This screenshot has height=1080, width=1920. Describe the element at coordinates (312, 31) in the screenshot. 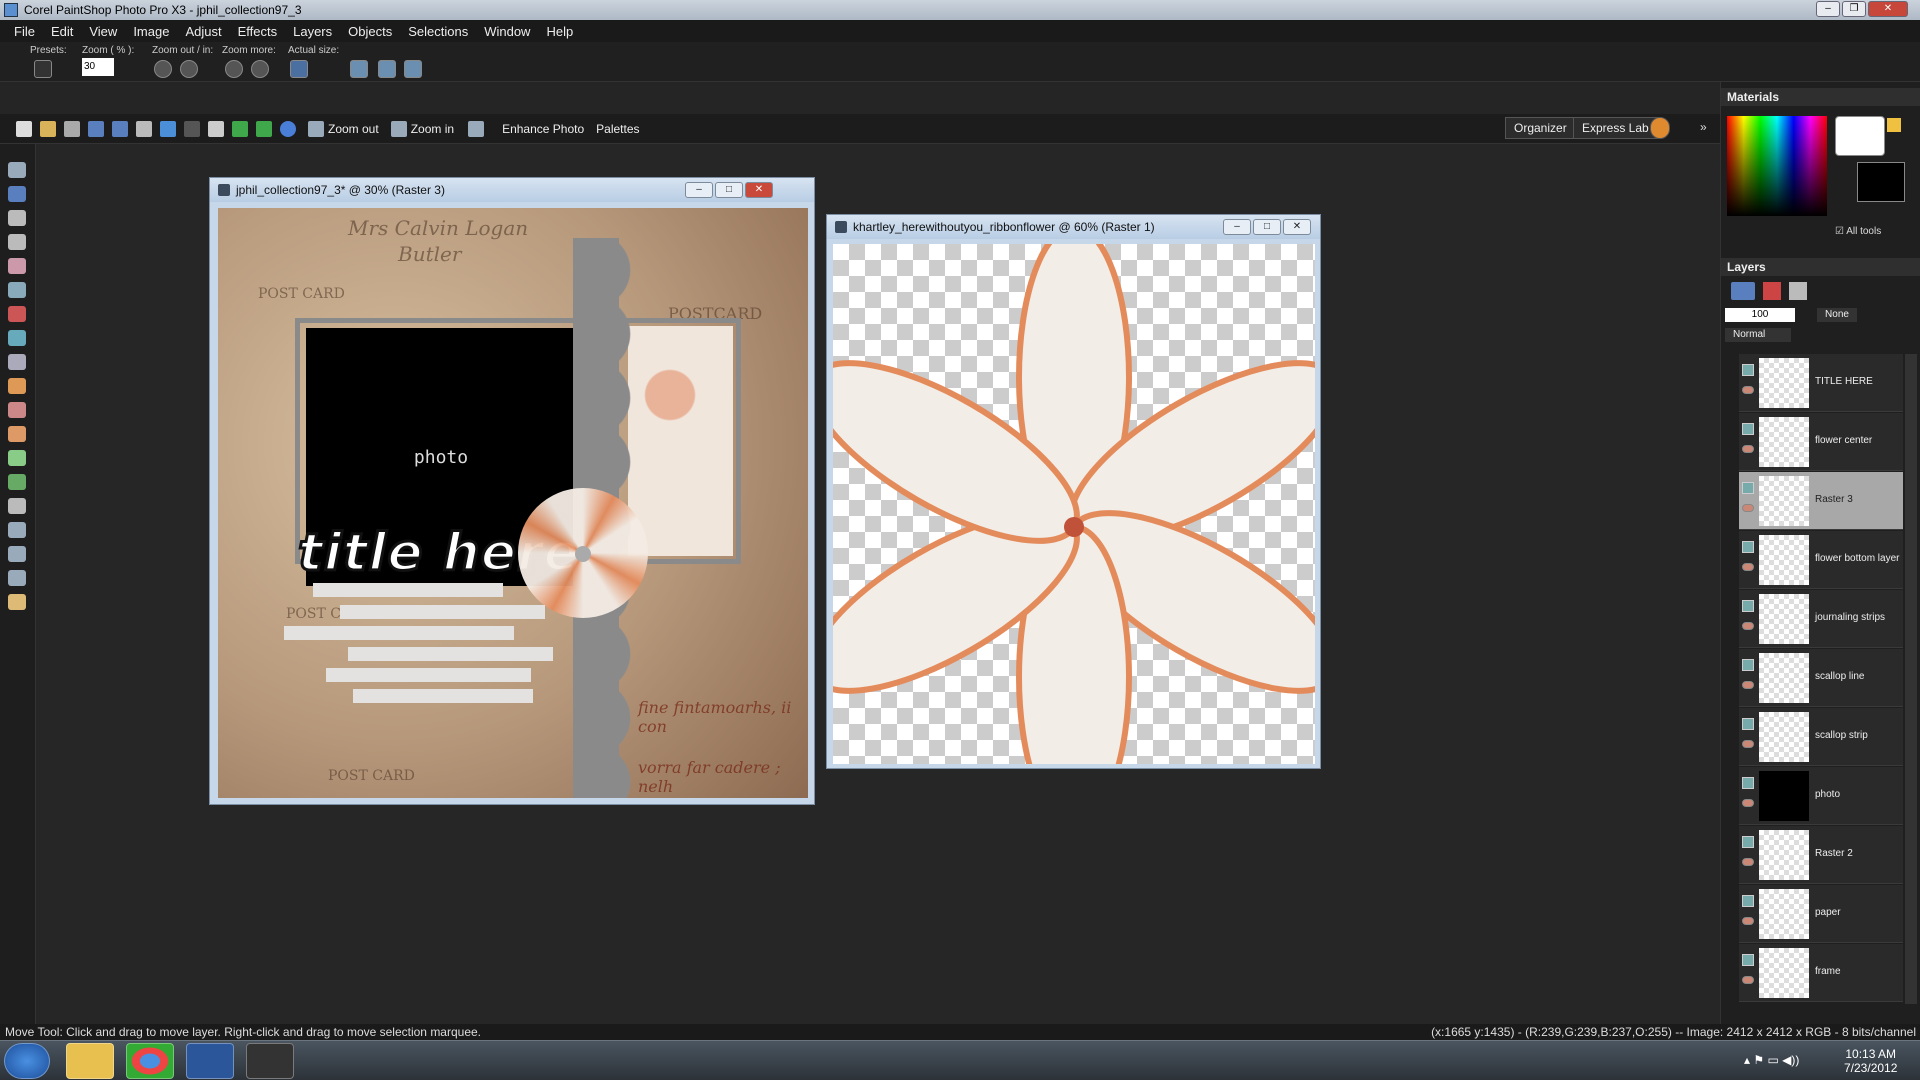

I see `menu-layers: Layers` at that location.